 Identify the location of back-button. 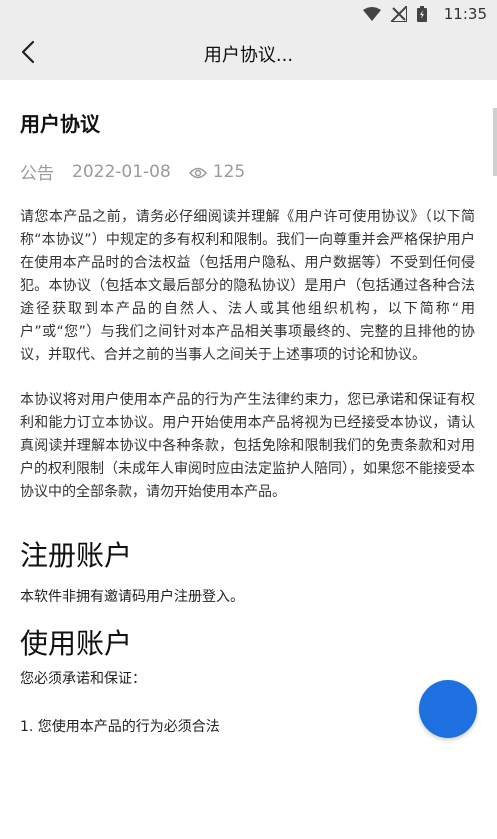
(28, 54).